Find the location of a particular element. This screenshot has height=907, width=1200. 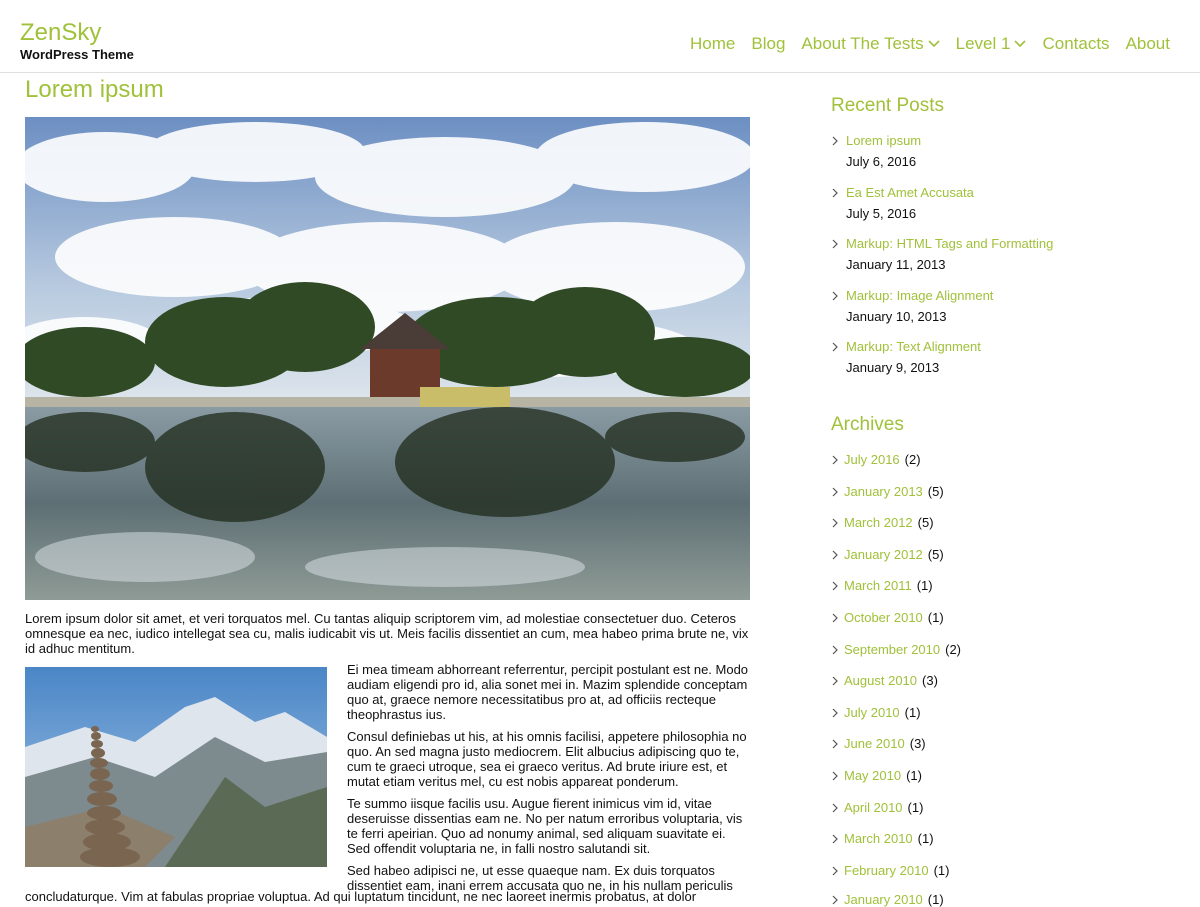

nav-home: Home is located at coordinates (712, 44).